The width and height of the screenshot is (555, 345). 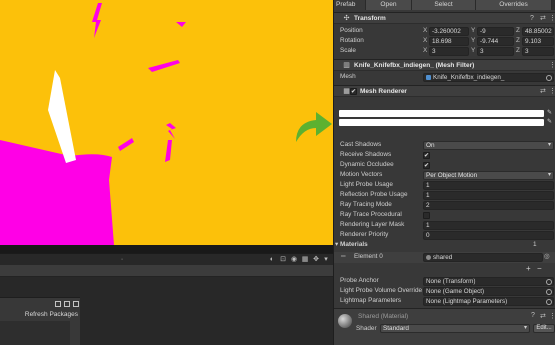 I want to click on lightmap-parameters-field: None (Lightmap Parameters), so click(x=488, y=301).